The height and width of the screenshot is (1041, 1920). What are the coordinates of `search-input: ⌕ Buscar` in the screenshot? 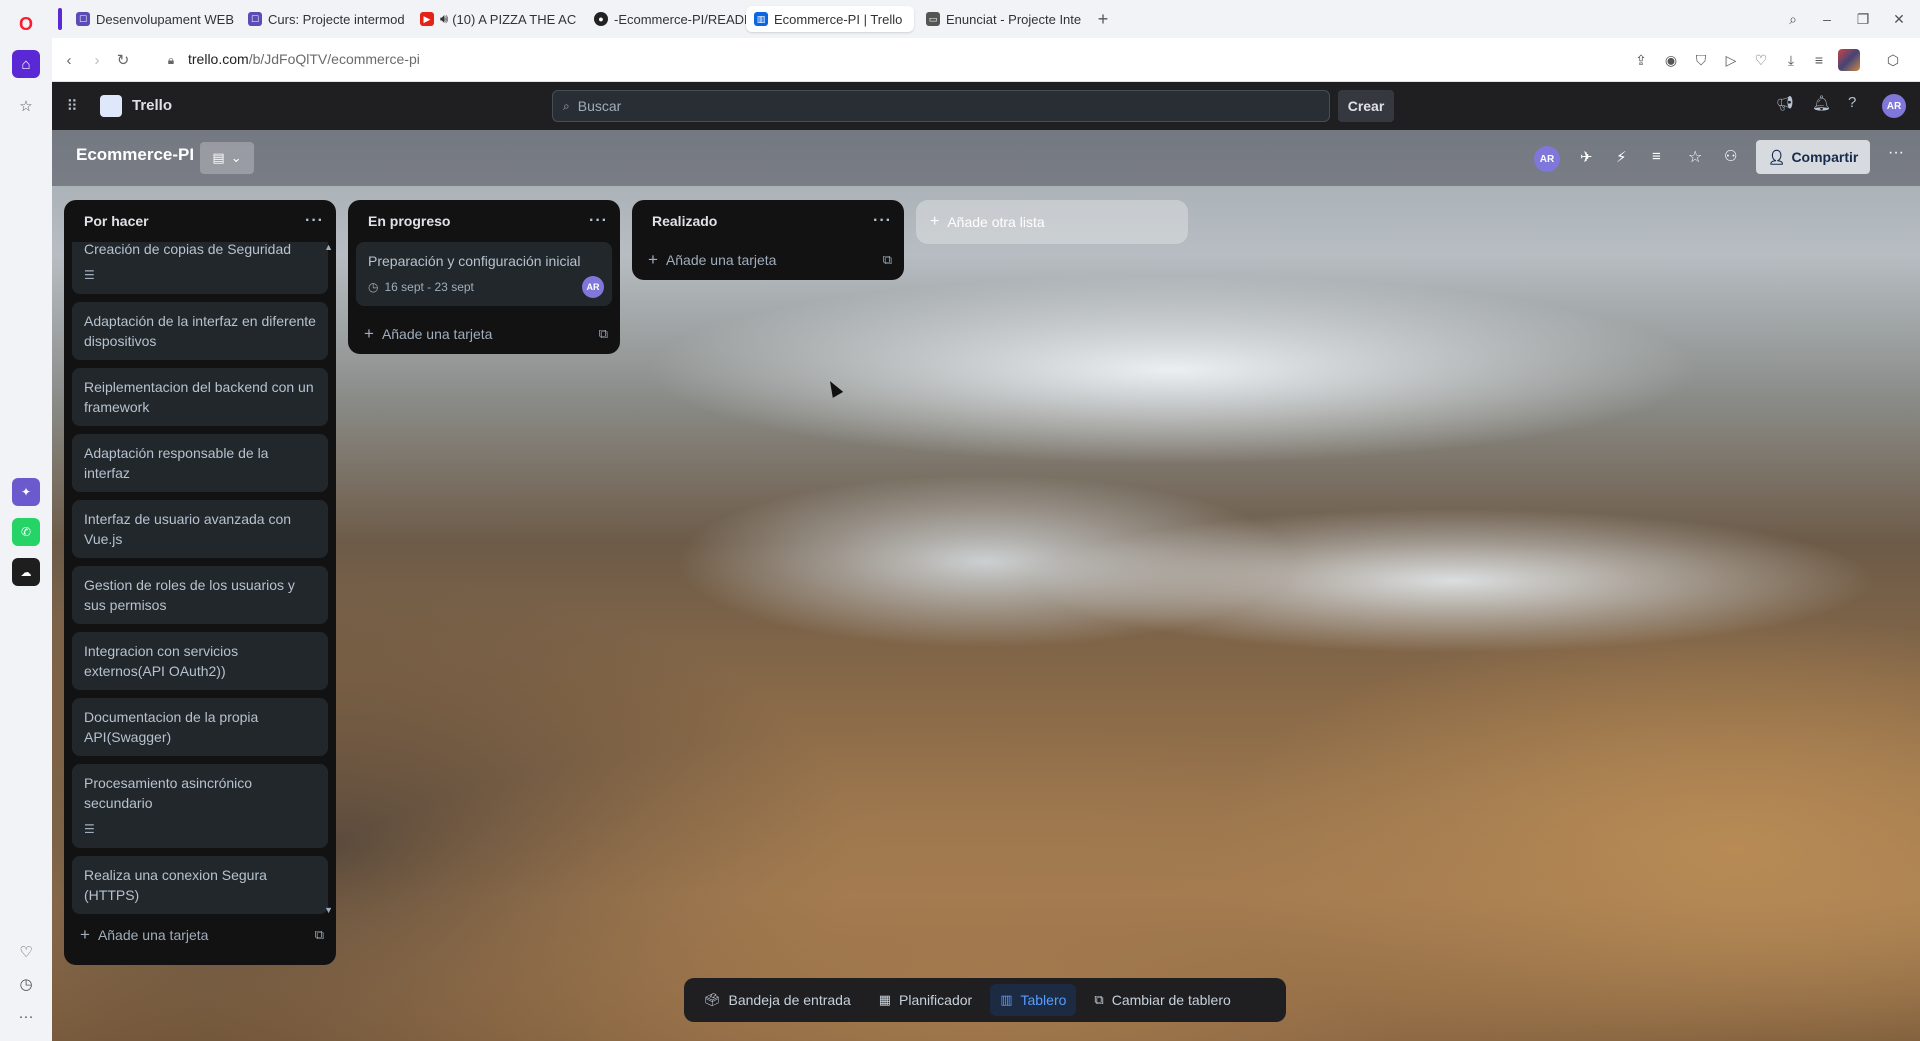 It's located at (941, 106).